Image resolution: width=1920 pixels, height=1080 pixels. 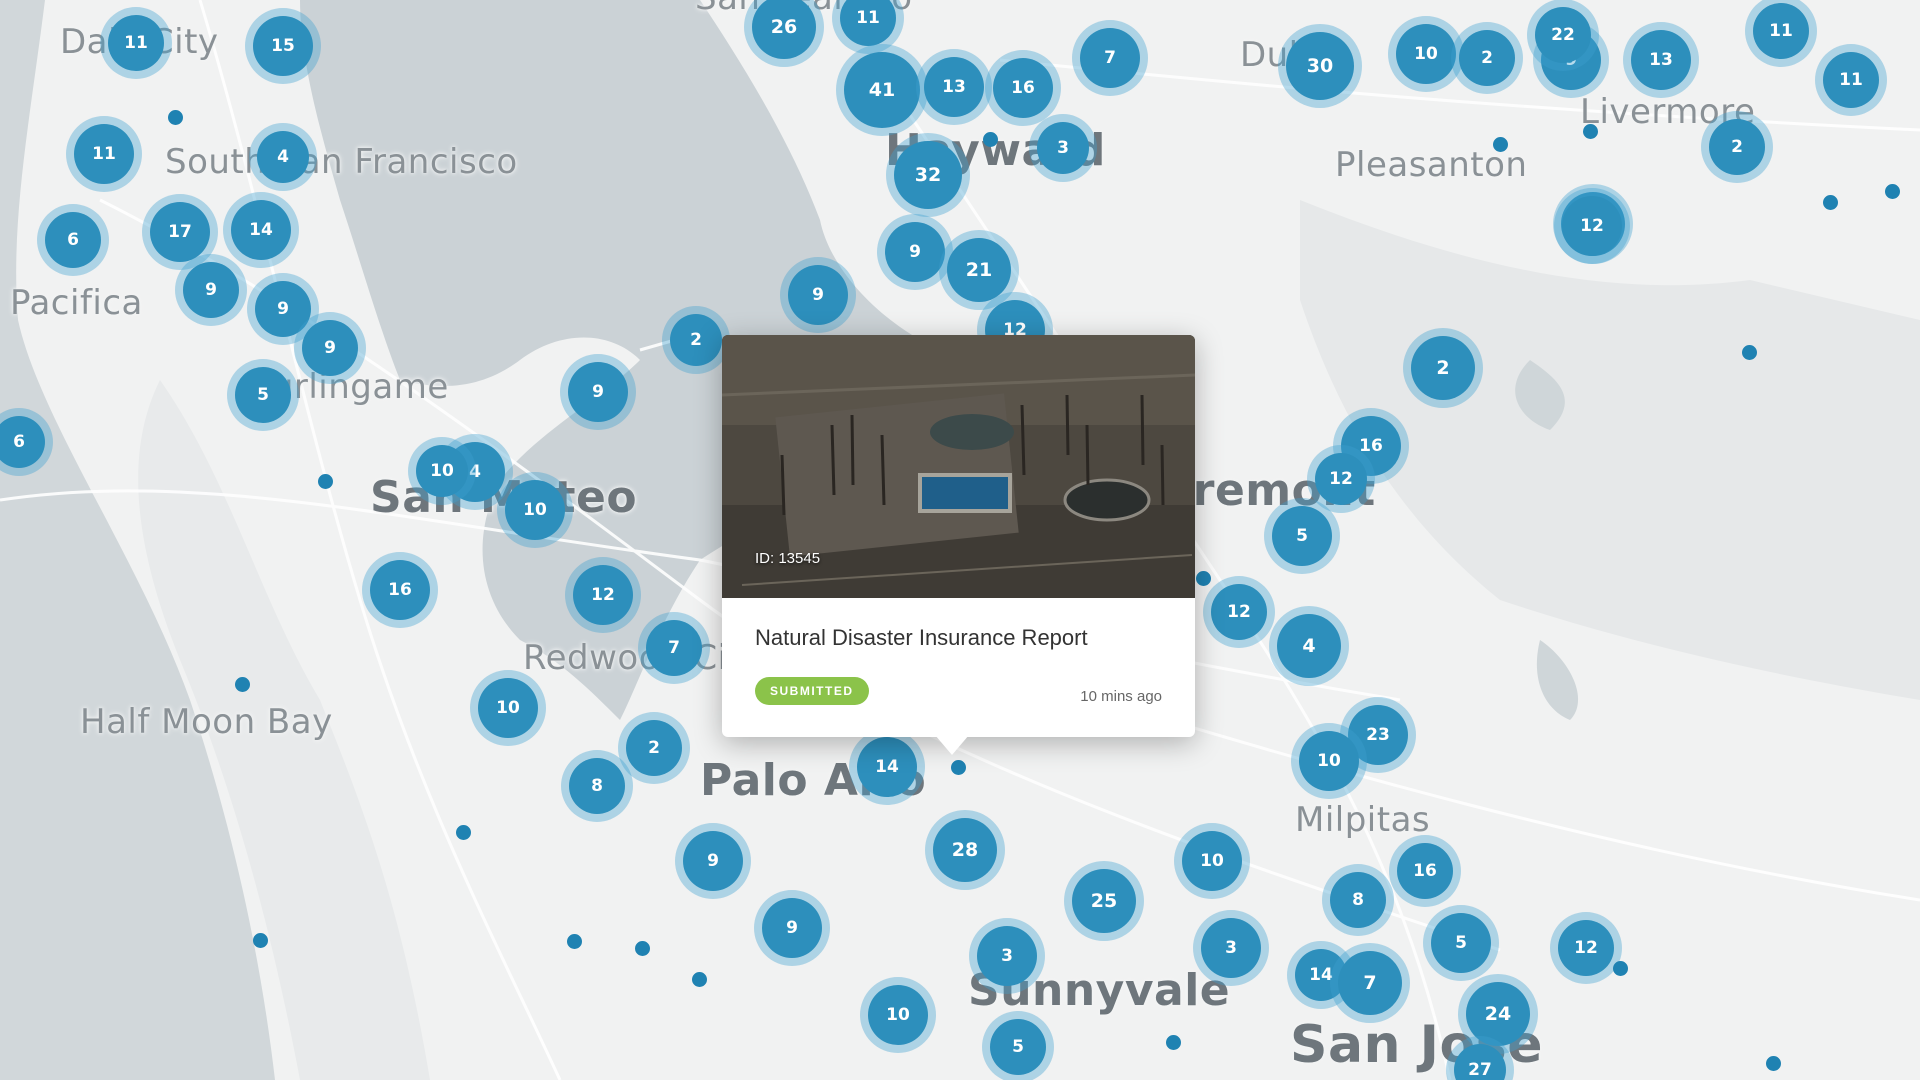 I want to click on cluster-marker: 30, so click(x=1320, y=66).